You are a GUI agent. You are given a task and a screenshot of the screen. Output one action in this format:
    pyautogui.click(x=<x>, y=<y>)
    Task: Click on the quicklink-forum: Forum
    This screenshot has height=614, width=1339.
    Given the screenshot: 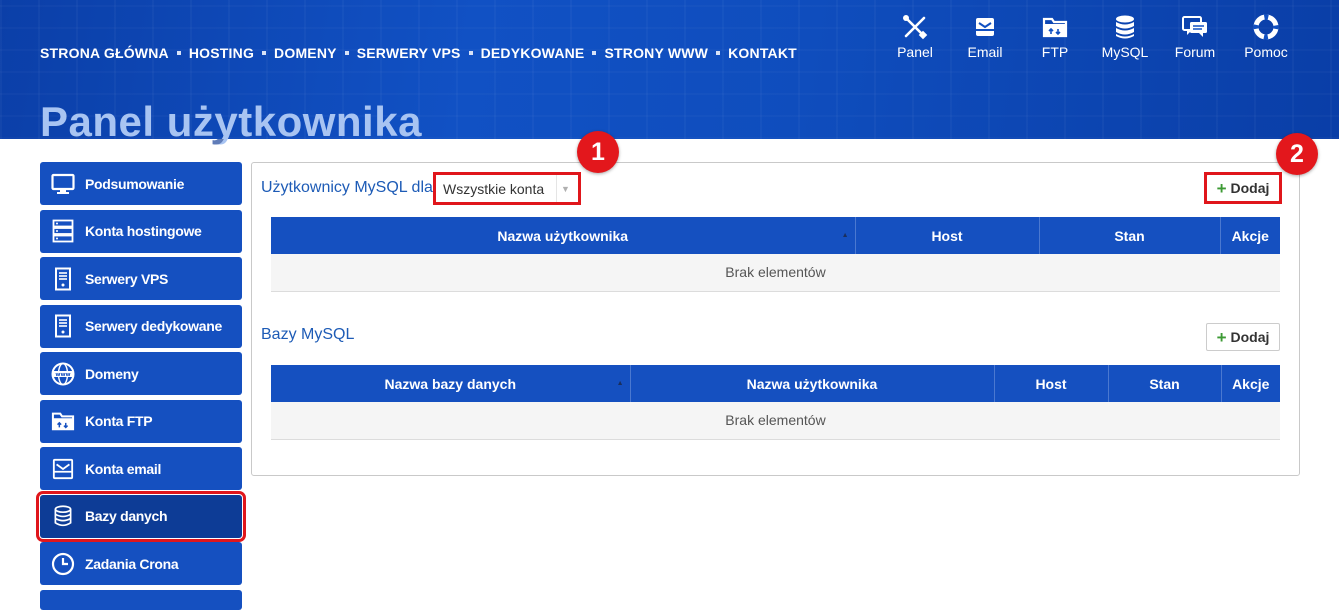 What is the action you would take?
    pyautogui.click(x=1195, y=36)
    